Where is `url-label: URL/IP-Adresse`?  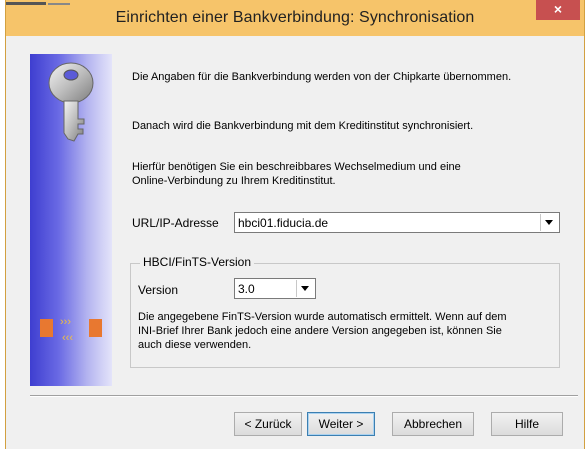
url-label: URL/IP-Adresse is located at coordinates (175, 223).